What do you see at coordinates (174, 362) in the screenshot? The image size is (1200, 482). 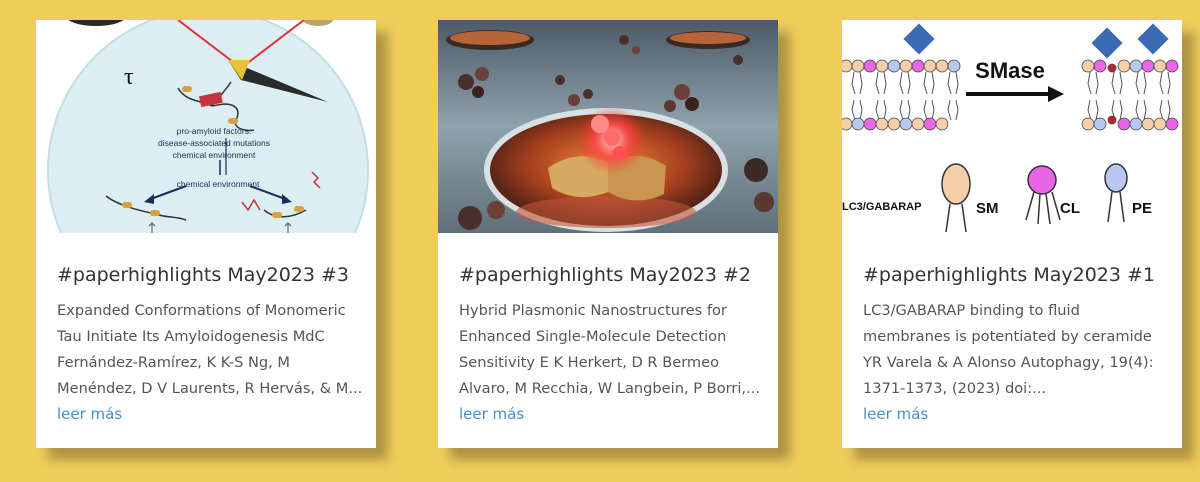 I see `excerpt-line: Fernández-Ramírez, K K-S Ng, M` at bounding box center [174, 362].